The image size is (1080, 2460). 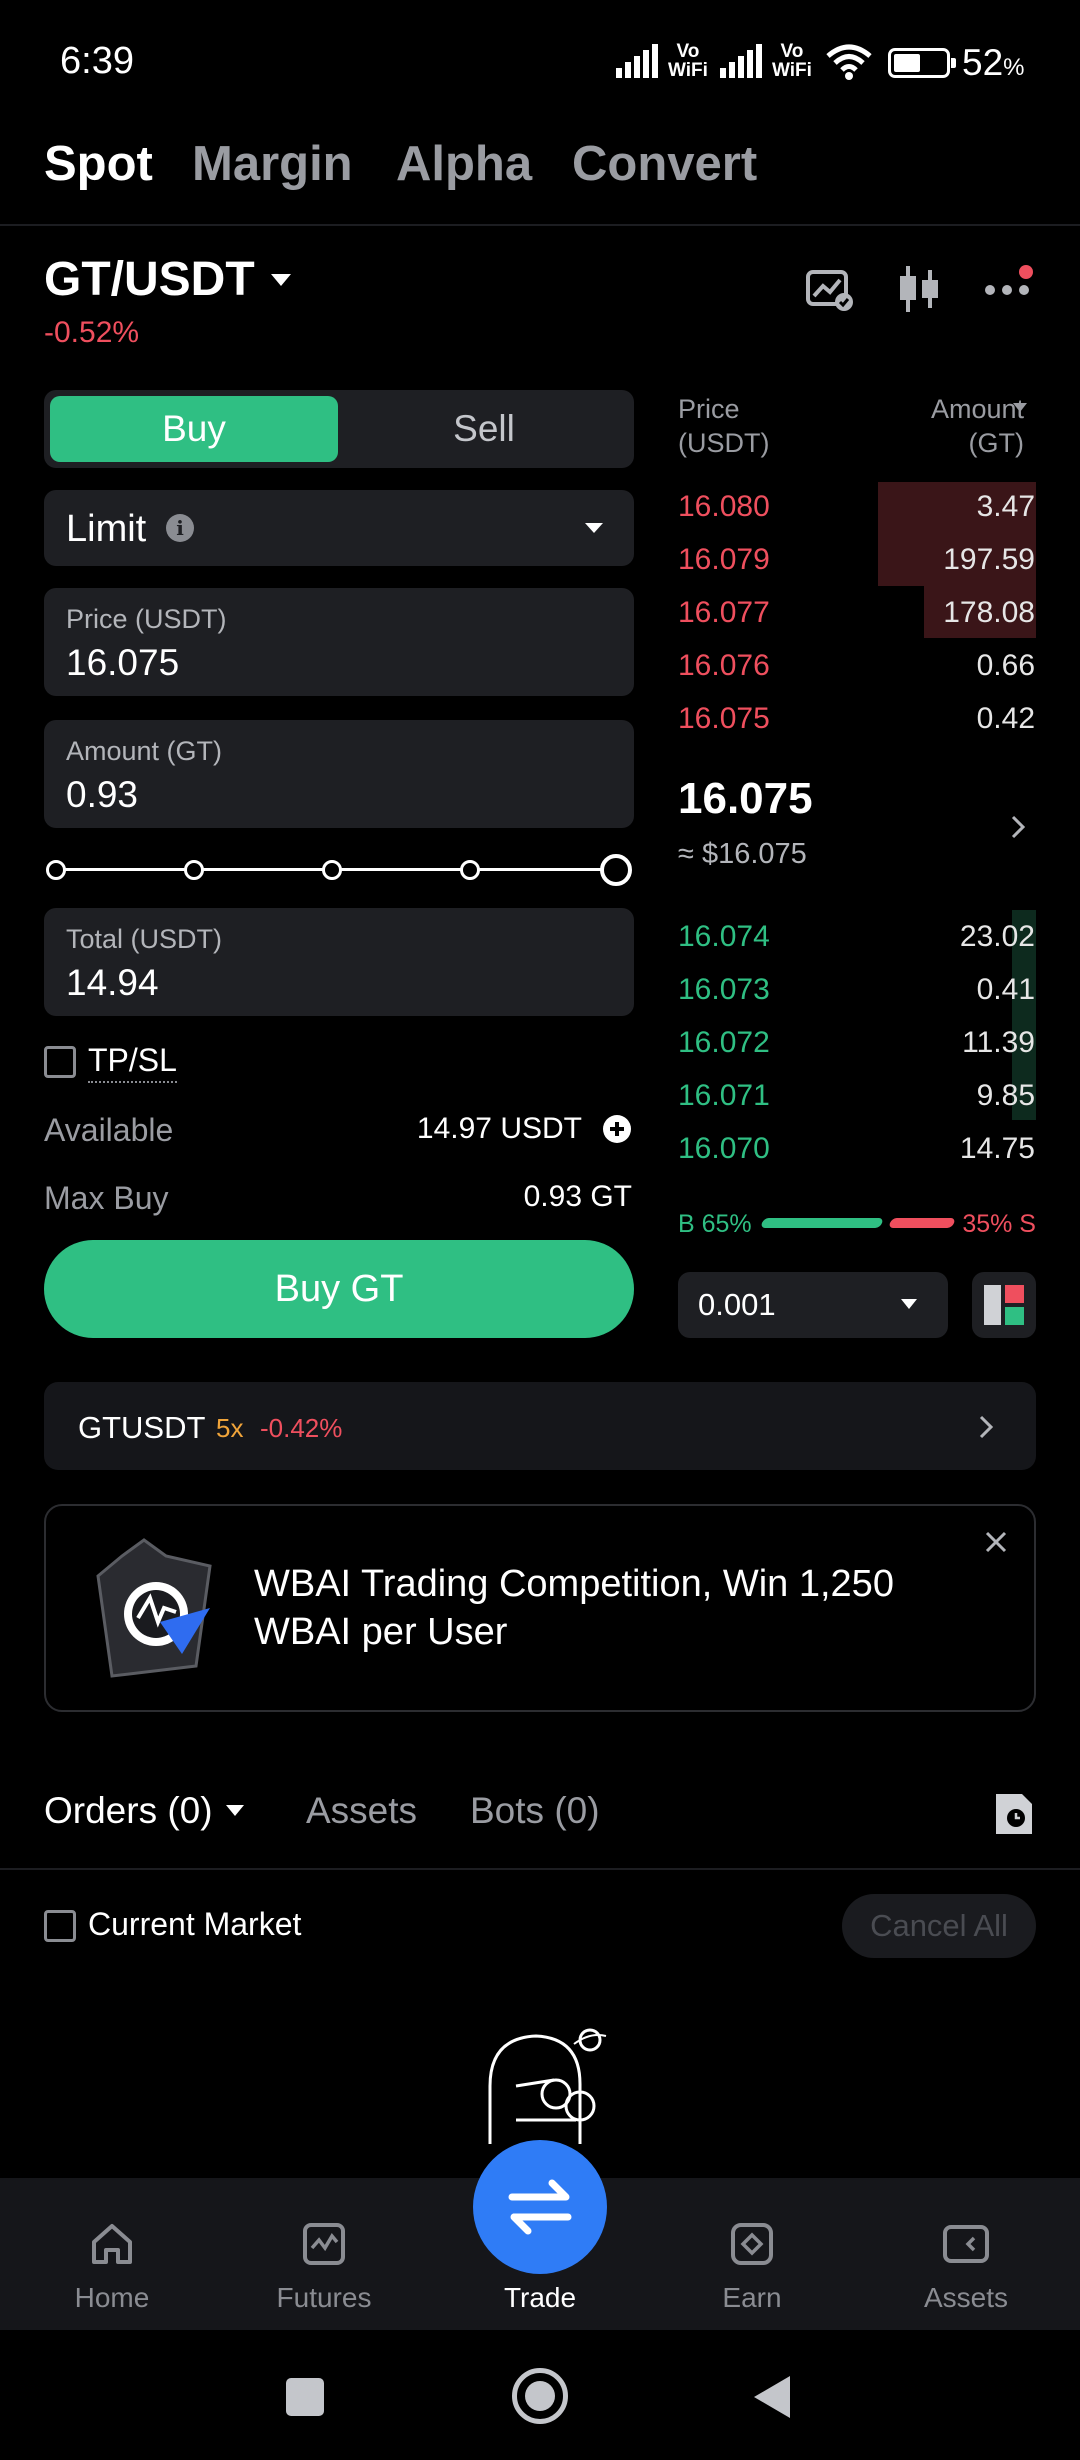 What do you see at coordinates (102, 795) in the screenshot?
I see `amount-value: 0.93` at bounding box center [102, 795].